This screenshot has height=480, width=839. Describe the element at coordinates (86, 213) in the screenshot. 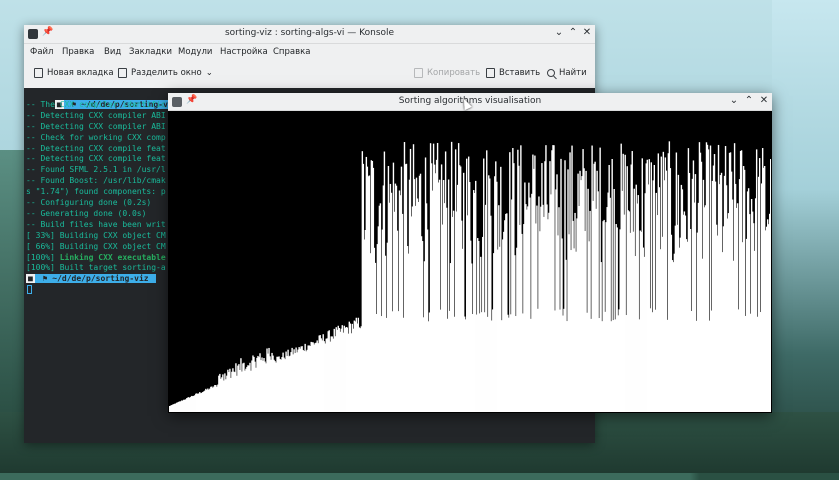

I see `terminal-line: -- Generating done (0.0s)` at that location.